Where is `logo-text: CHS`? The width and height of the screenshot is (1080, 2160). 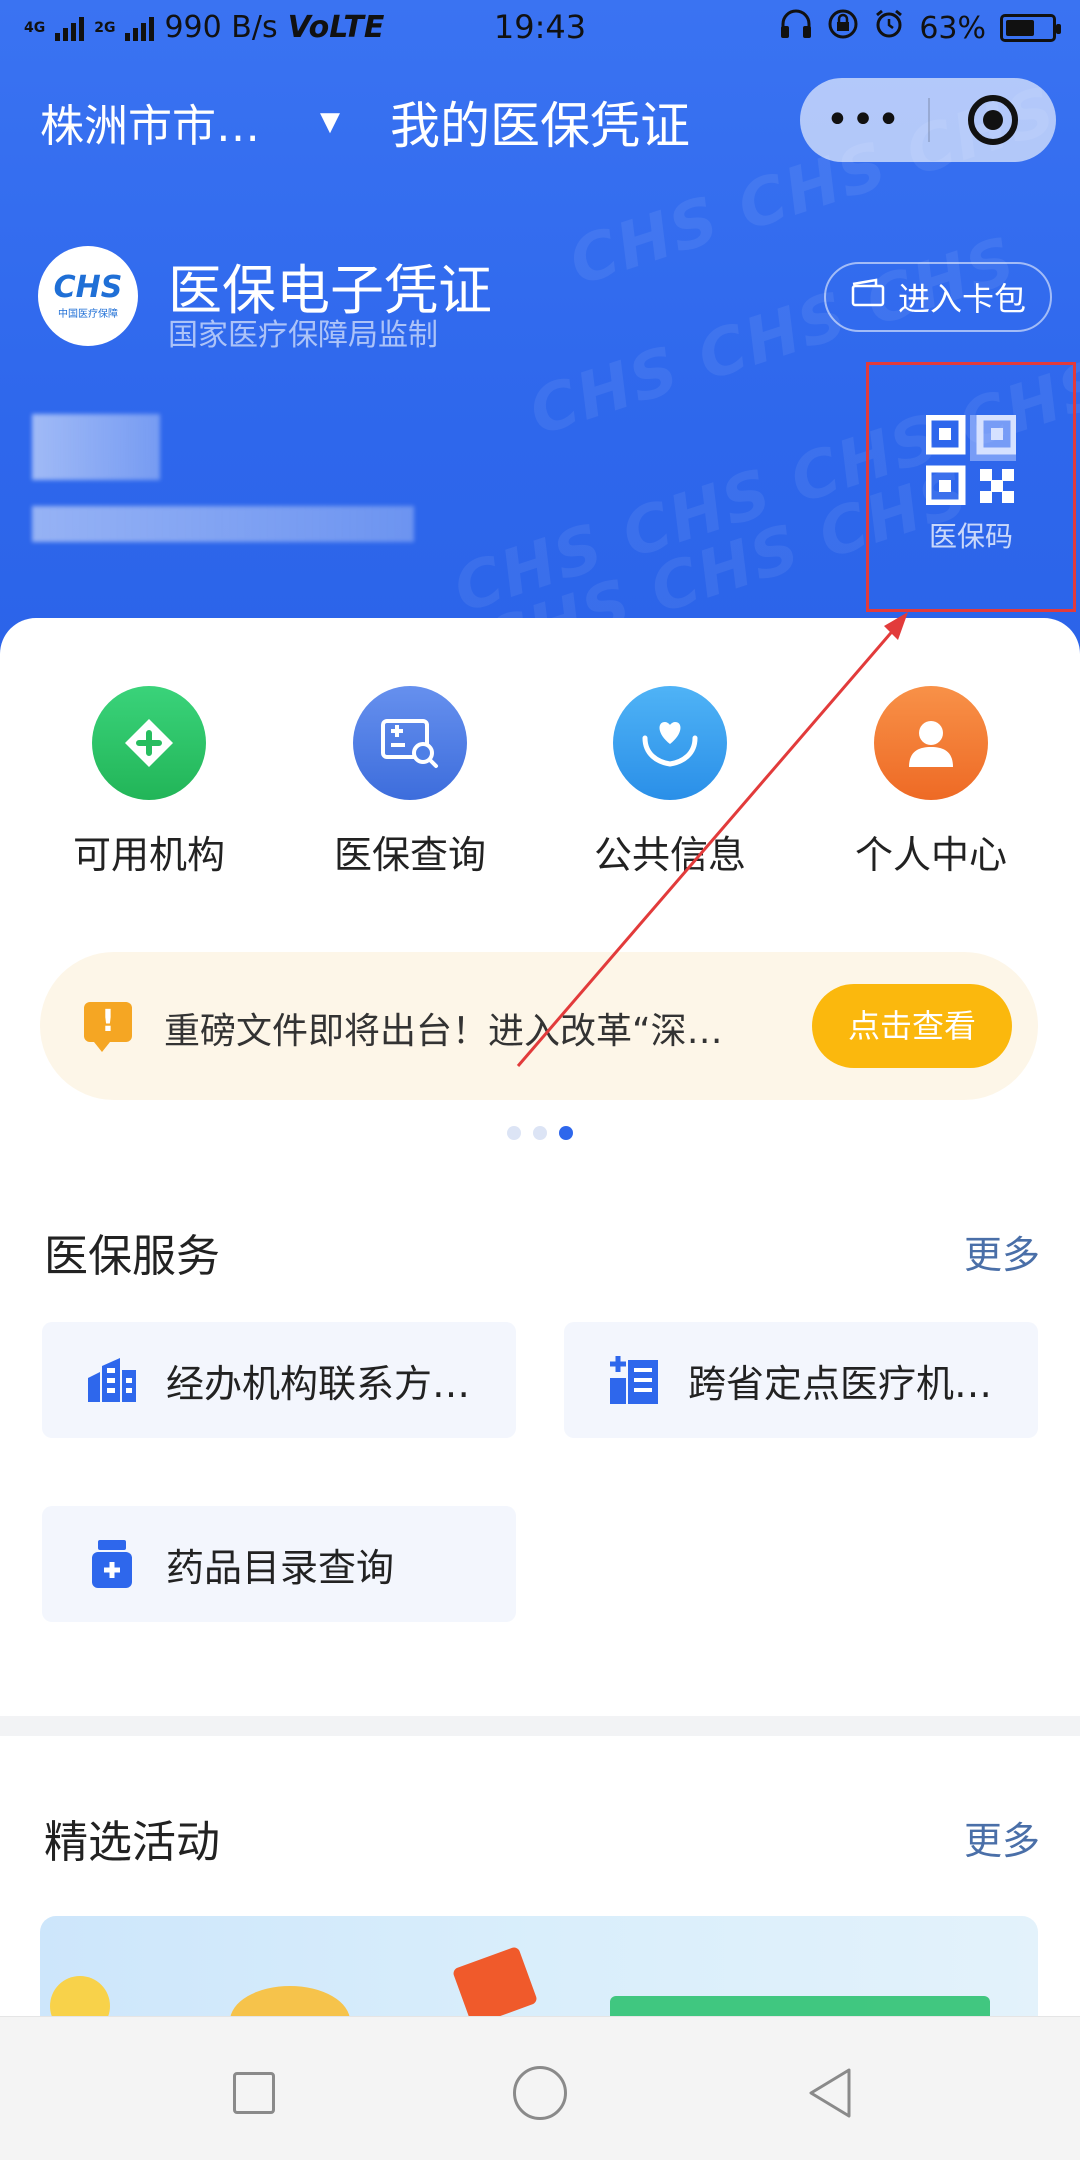
logo-text: CHS is located at coordinates (88, 287).